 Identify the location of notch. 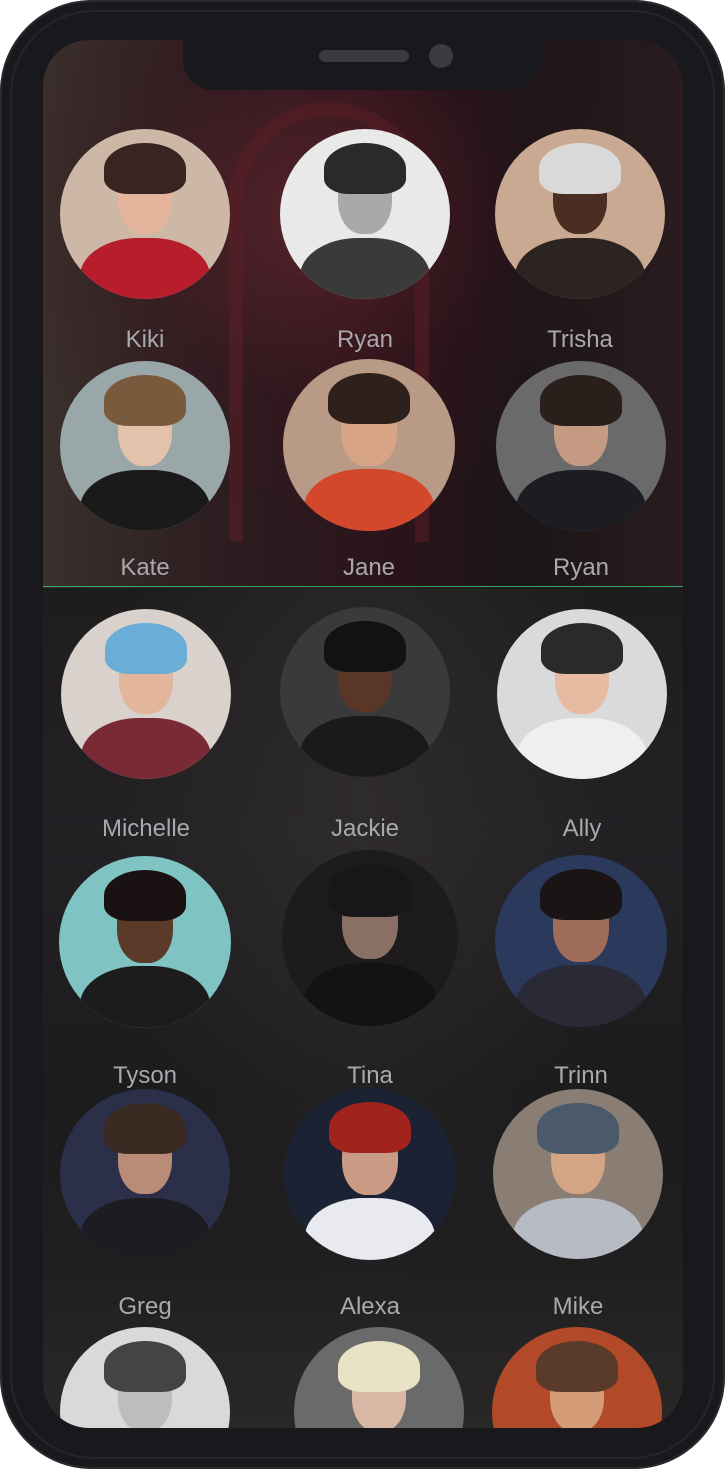
(362, 64).